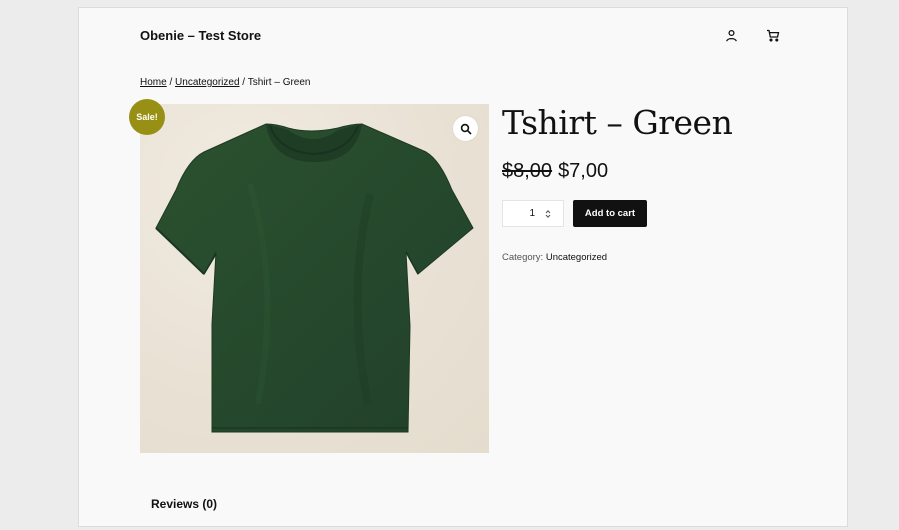 The image size is (899, 530). I want to click on tab-reviews: Reviews (0), so click(184, 504).